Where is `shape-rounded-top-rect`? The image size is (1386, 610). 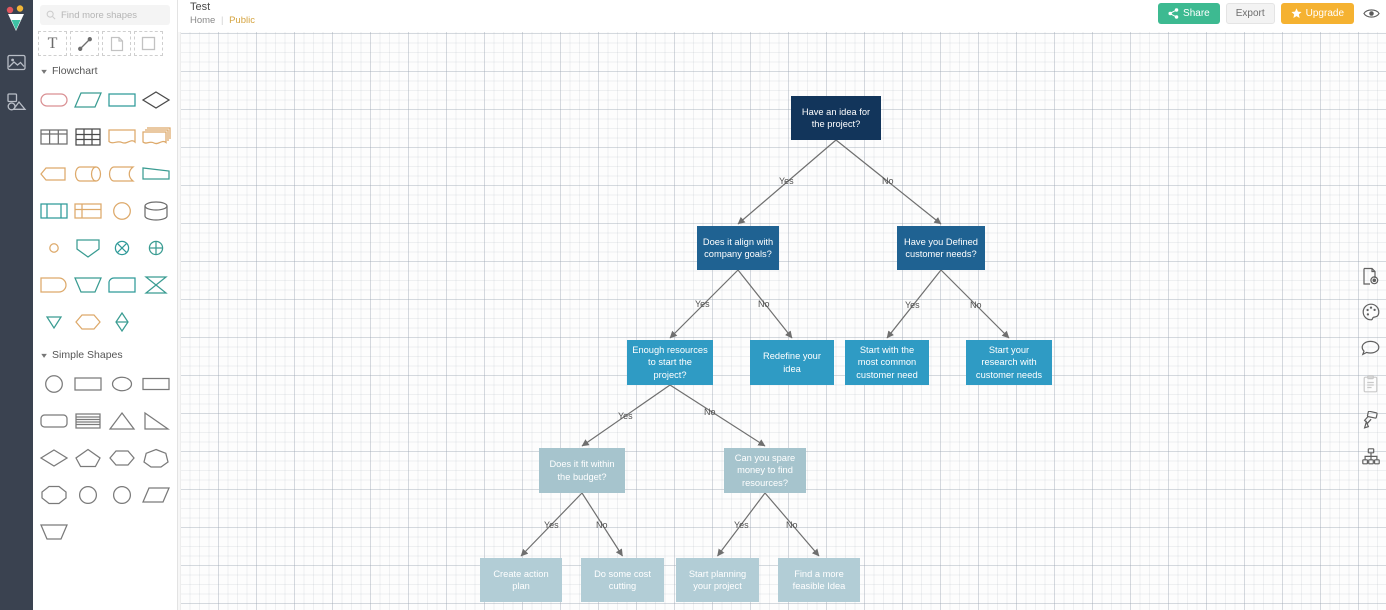 shape-rounded-top-rect is located at coordinates (122, 284).